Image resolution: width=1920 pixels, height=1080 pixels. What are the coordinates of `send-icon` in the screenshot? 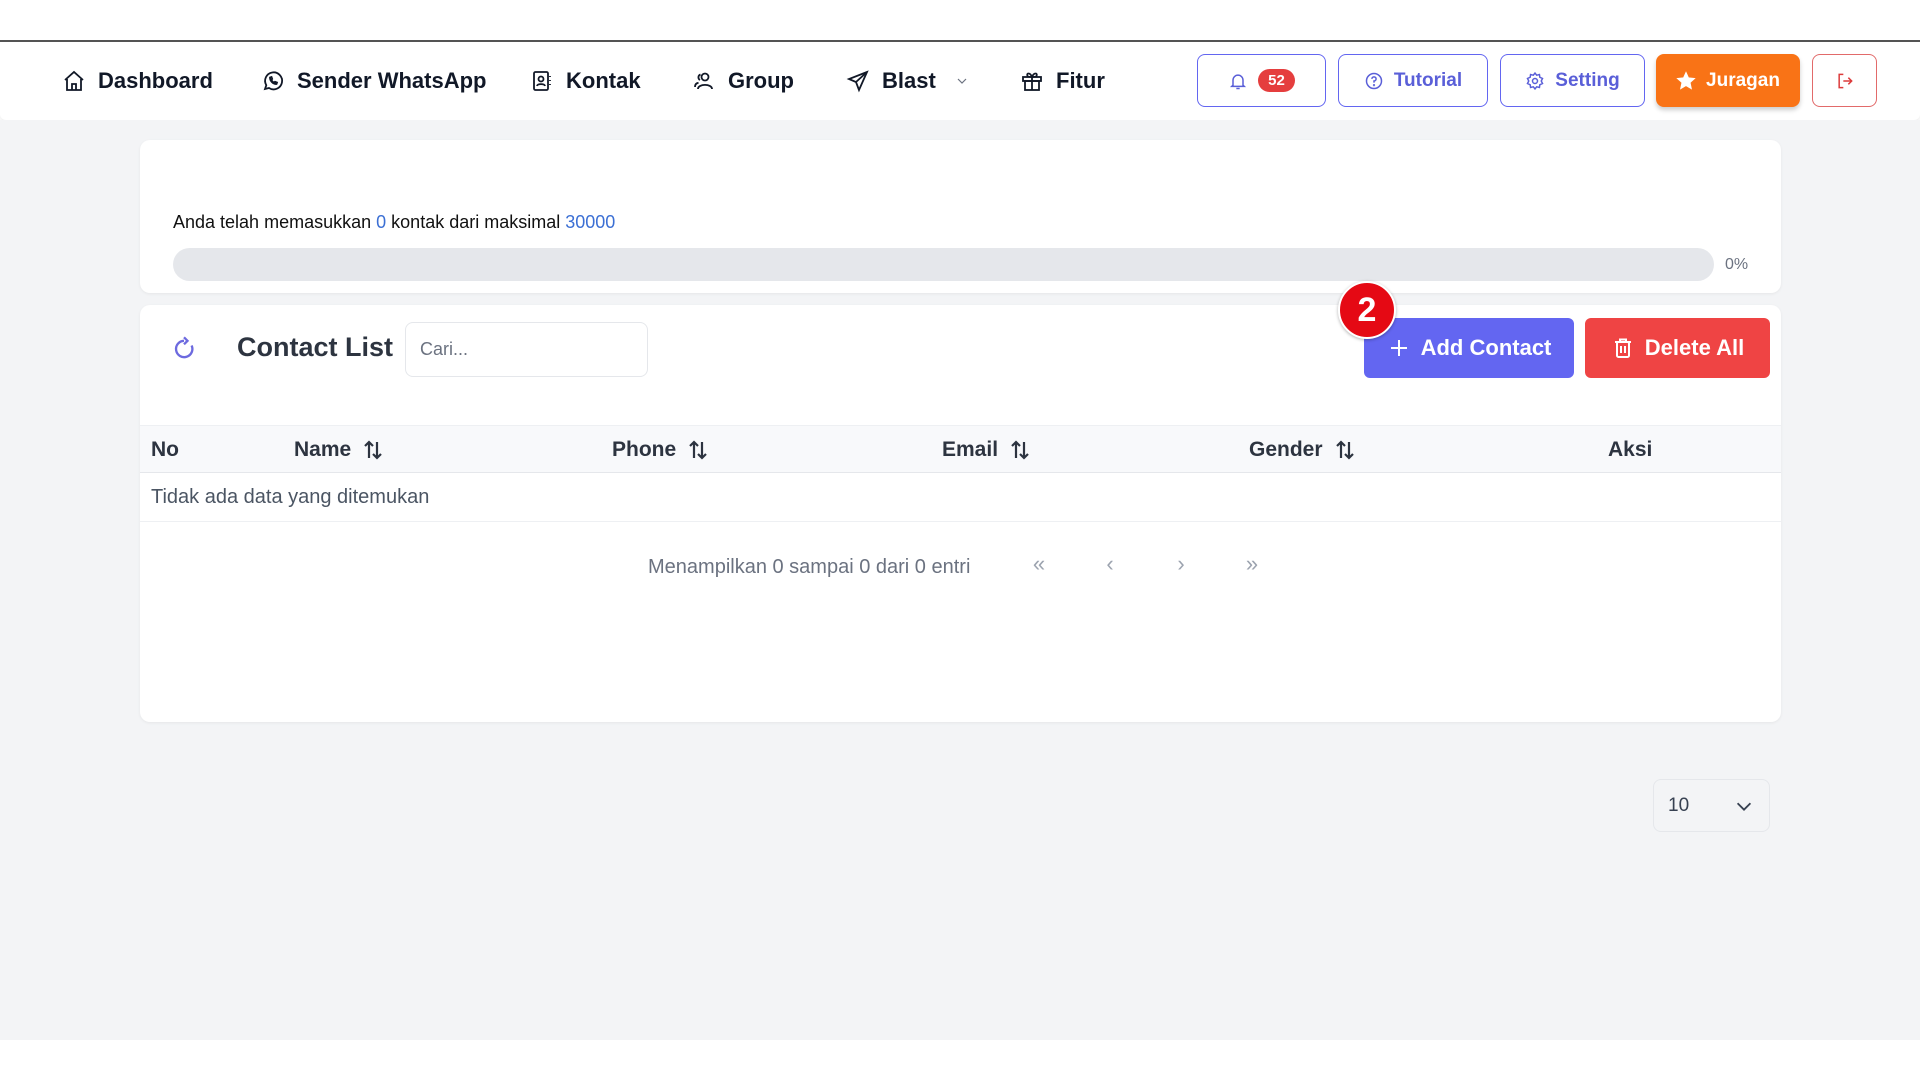 It's located at (857, 81).